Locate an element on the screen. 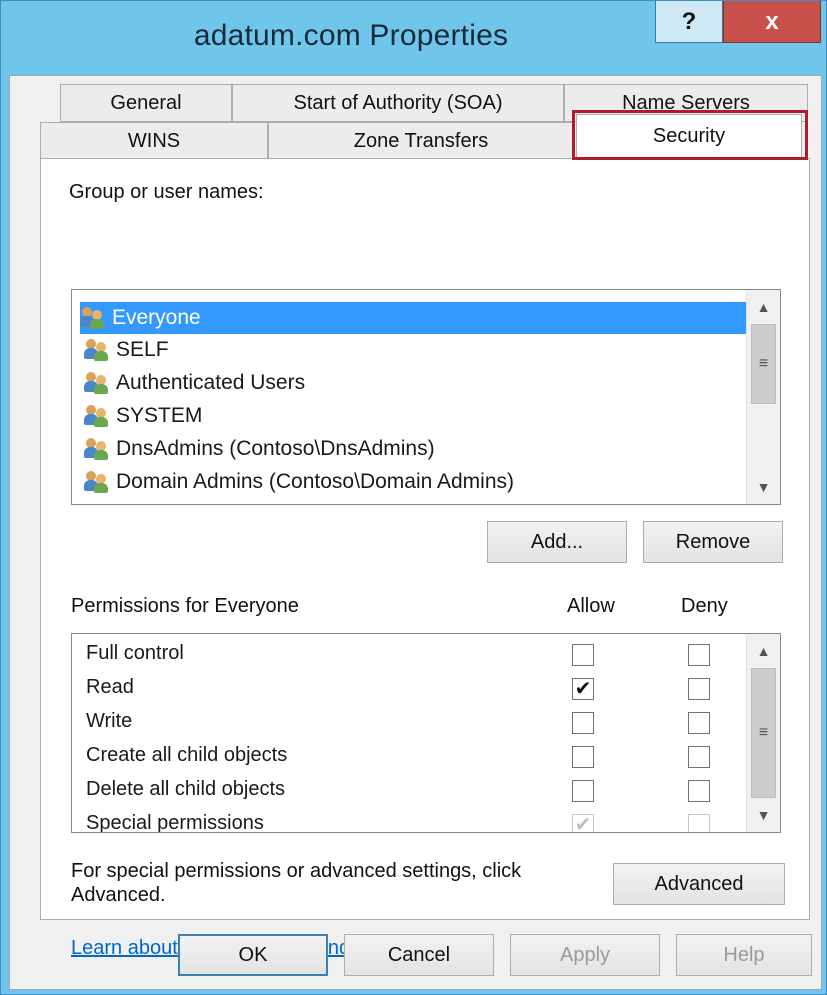  user-list-scrollbar: ▲ ≡ ▼ is located at coordinates (763, 397).